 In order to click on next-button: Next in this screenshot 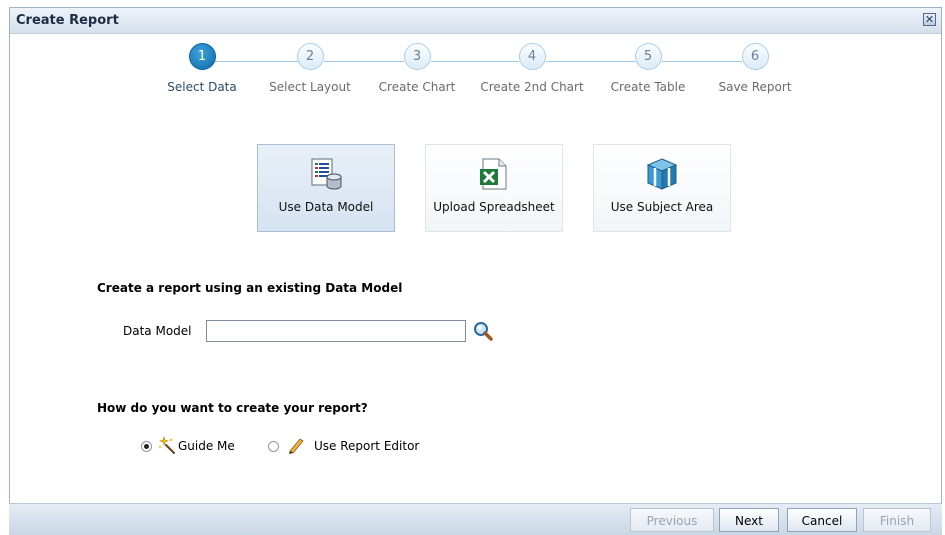, I will do `click(749, 520)`.